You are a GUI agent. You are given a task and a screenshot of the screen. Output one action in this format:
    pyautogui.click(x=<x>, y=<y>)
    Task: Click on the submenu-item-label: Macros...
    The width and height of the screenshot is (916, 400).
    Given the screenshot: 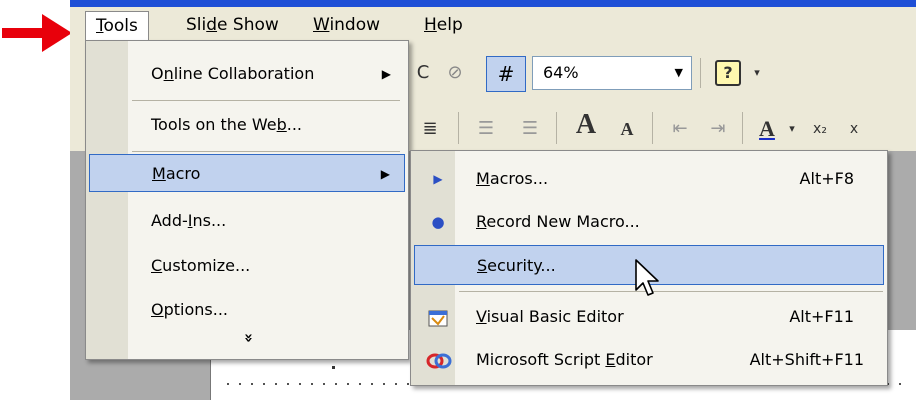 What is the action you would take?
    pyautogui.click(x=512, y=178)
    